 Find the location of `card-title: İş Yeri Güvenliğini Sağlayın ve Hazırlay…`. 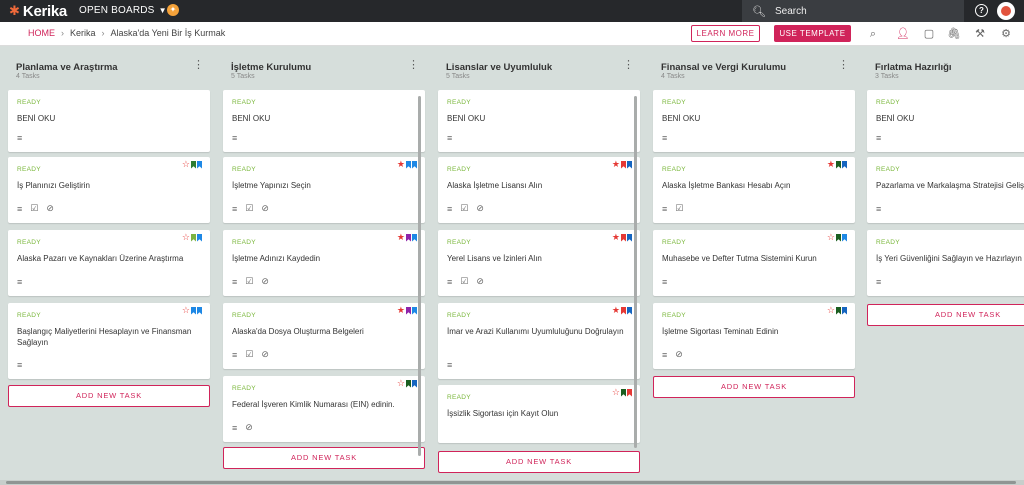

card-title: İş Yeri Güvenliğini Sağlayın ve Hazırlay… is located at coordinates (950, 258).